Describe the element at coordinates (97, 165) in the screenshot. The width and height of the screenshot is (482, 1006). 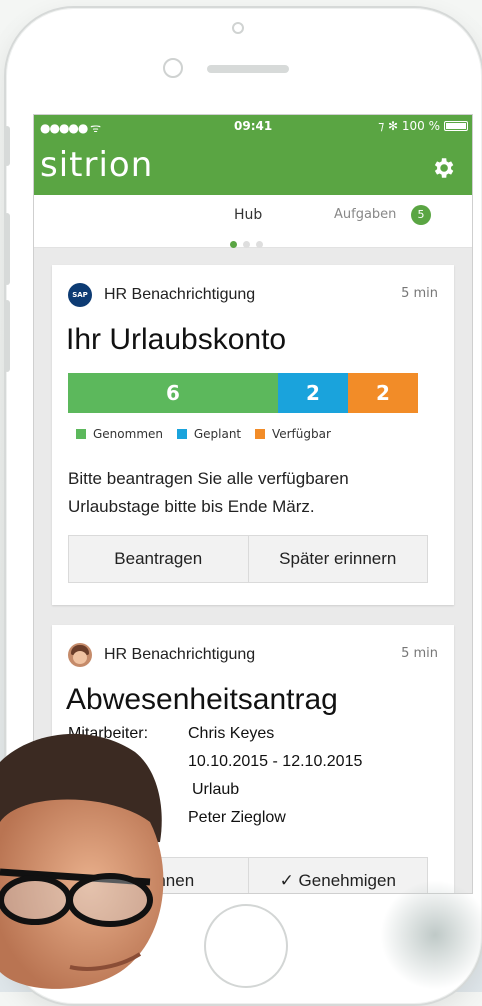
I see `app-logo: sitrion` at that location.